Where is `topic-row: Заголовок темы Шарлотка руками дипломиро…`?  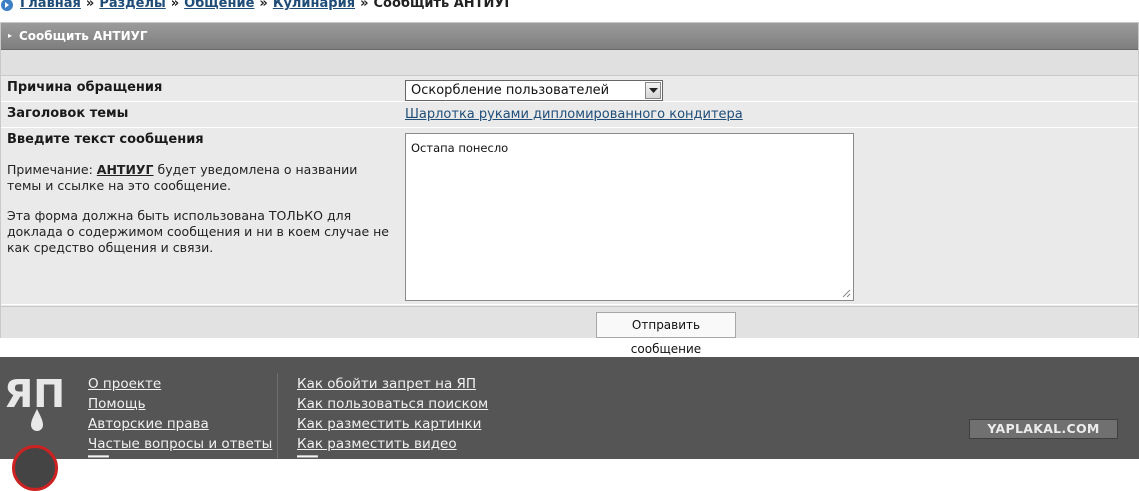
topic-row: Заголовок темы Шарлотка руками дипломиро… is located at coordinates (569, 115).